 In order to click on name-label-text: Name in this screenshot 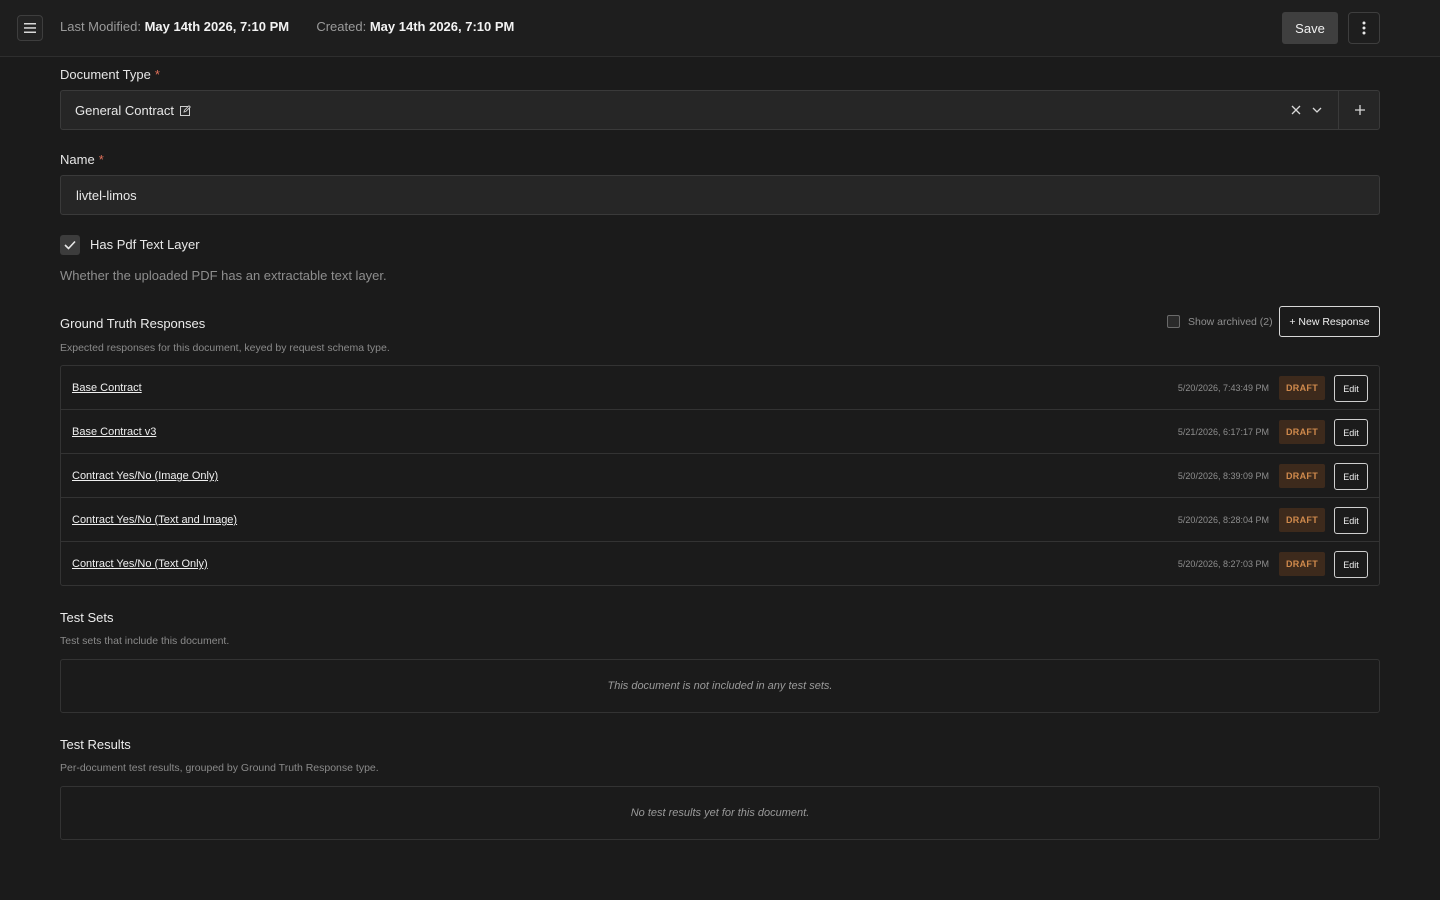, I will do `click(77, 159)`.